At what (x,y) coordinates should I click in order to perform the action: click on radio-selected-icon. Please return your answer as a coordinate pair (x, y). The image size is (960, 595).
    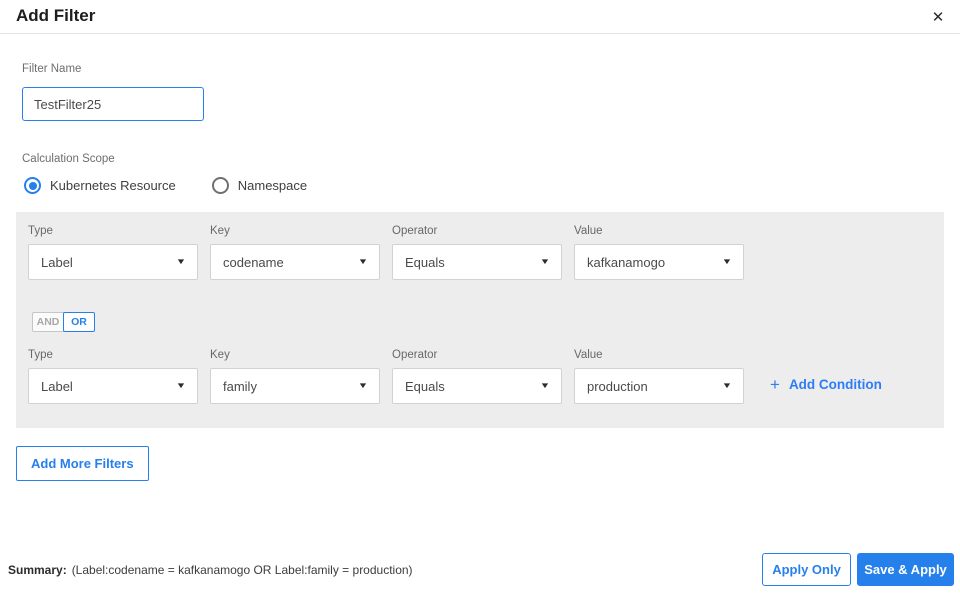
    Looking at the image, I should click on (32, 185).